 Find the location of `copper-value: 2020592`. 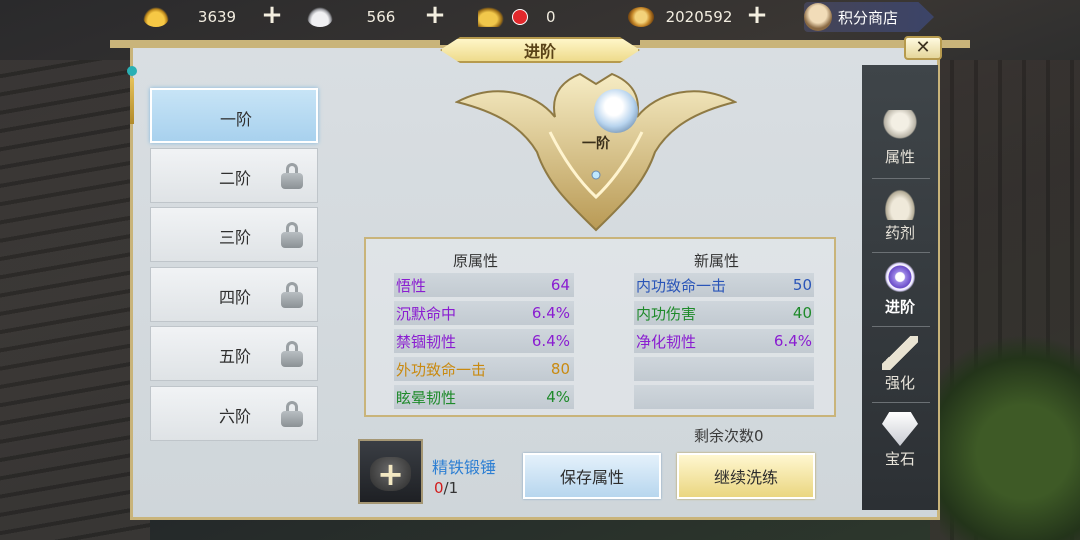

copper-value: 2020592 is located at coordinates (699, 17).